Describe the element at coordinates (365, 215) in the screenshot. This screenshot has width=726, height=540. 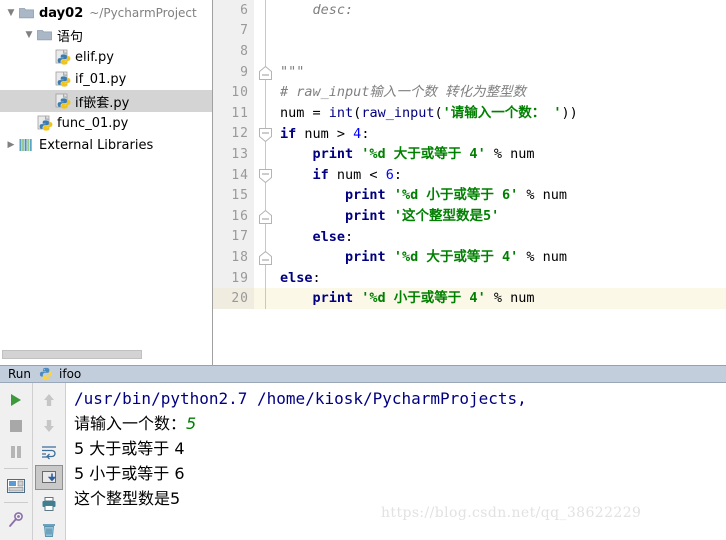
I see `token-kw: print` at that location.